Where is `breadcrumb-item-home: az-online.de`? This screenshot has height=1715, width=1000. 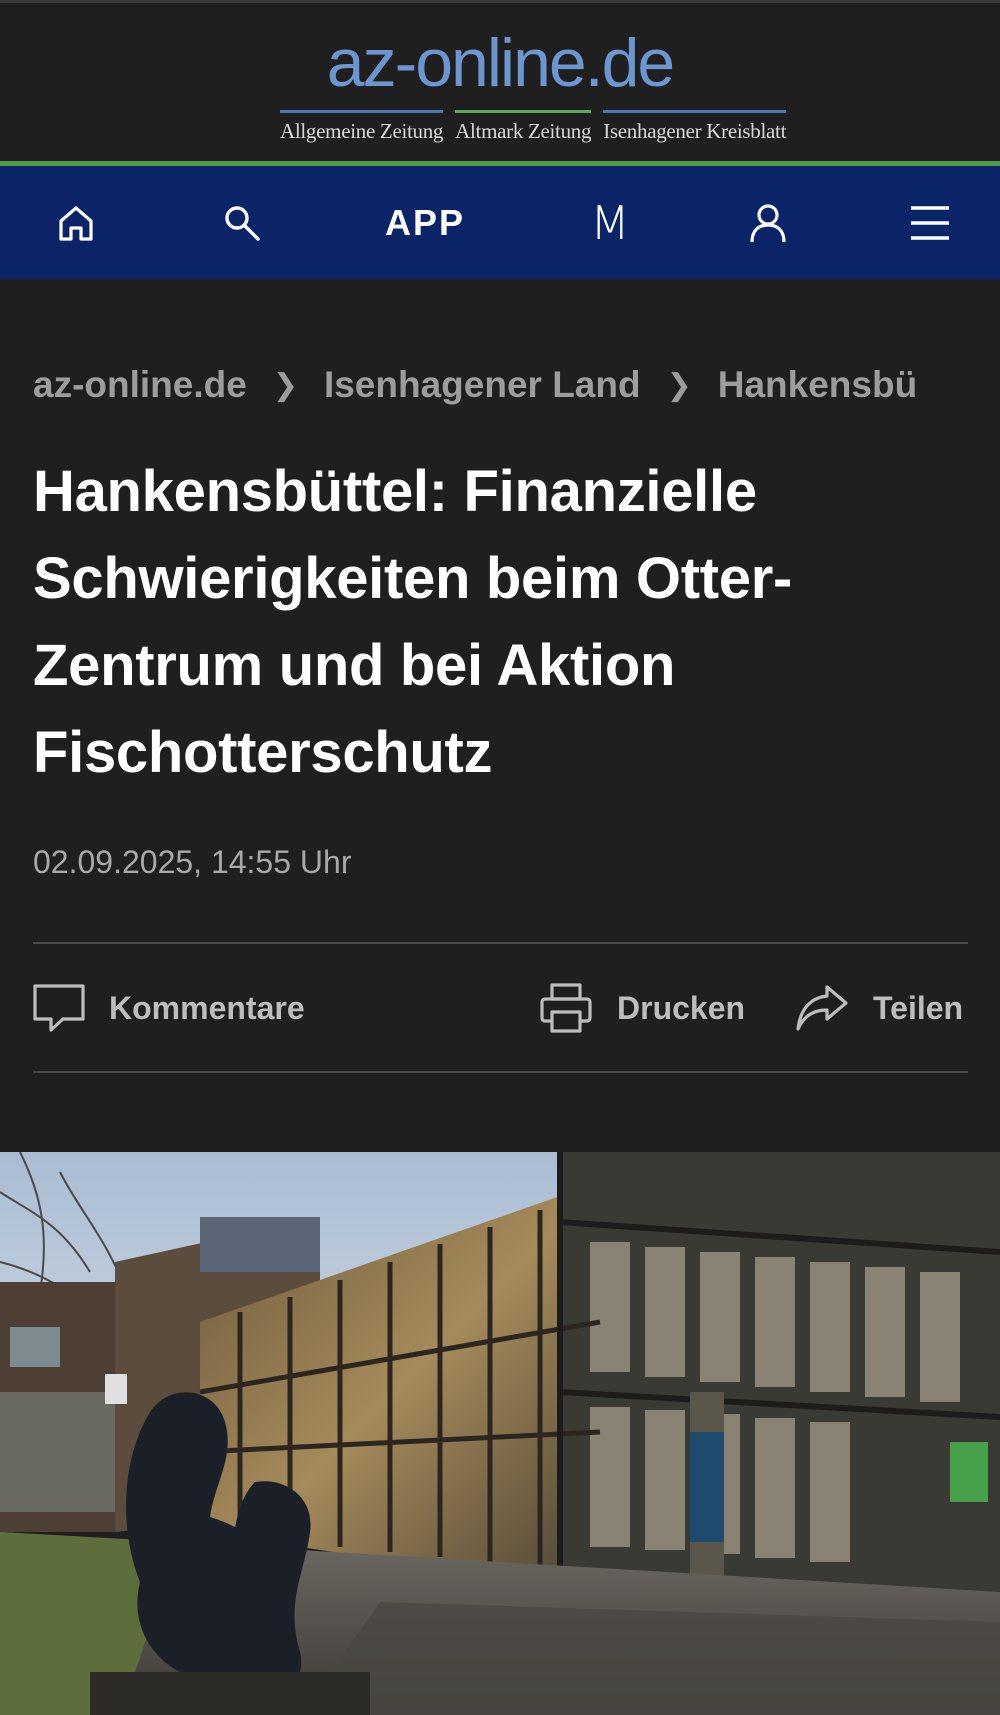
breadcrumb-item-home: az-online.de is located at coordinates (140, 384).